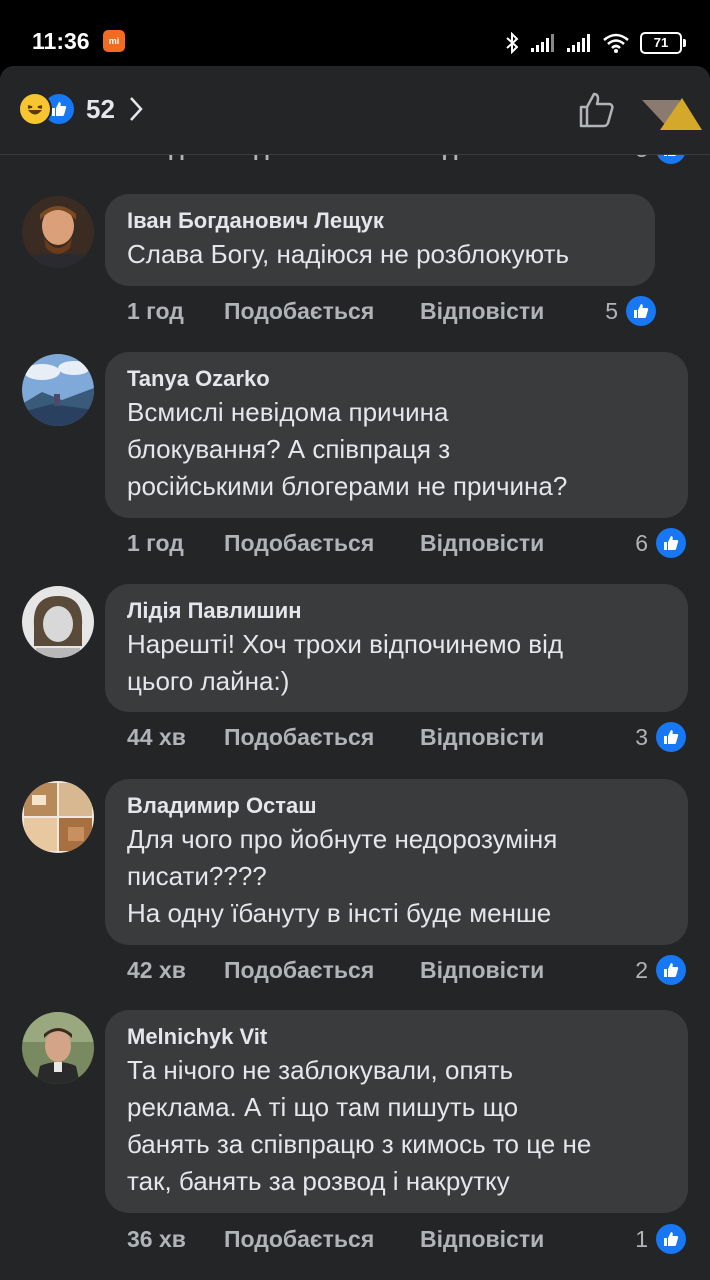 This screenshot has height=1280, width=710. Describe the element at coordinates (596, 110) in the screenshot. I see `thumbs-up-icon` at that location.